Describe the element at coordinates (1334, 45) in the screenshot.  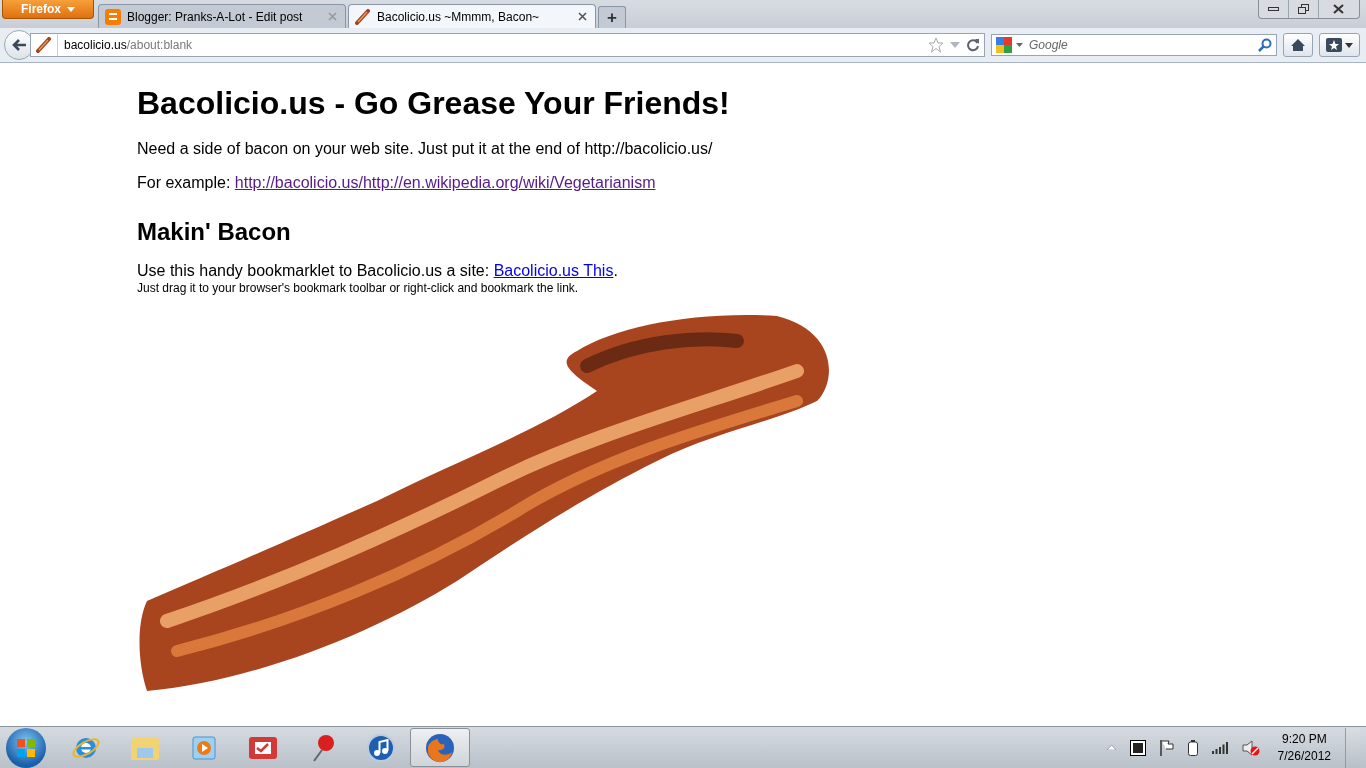
I see `bookmark-star-icon` at that location.